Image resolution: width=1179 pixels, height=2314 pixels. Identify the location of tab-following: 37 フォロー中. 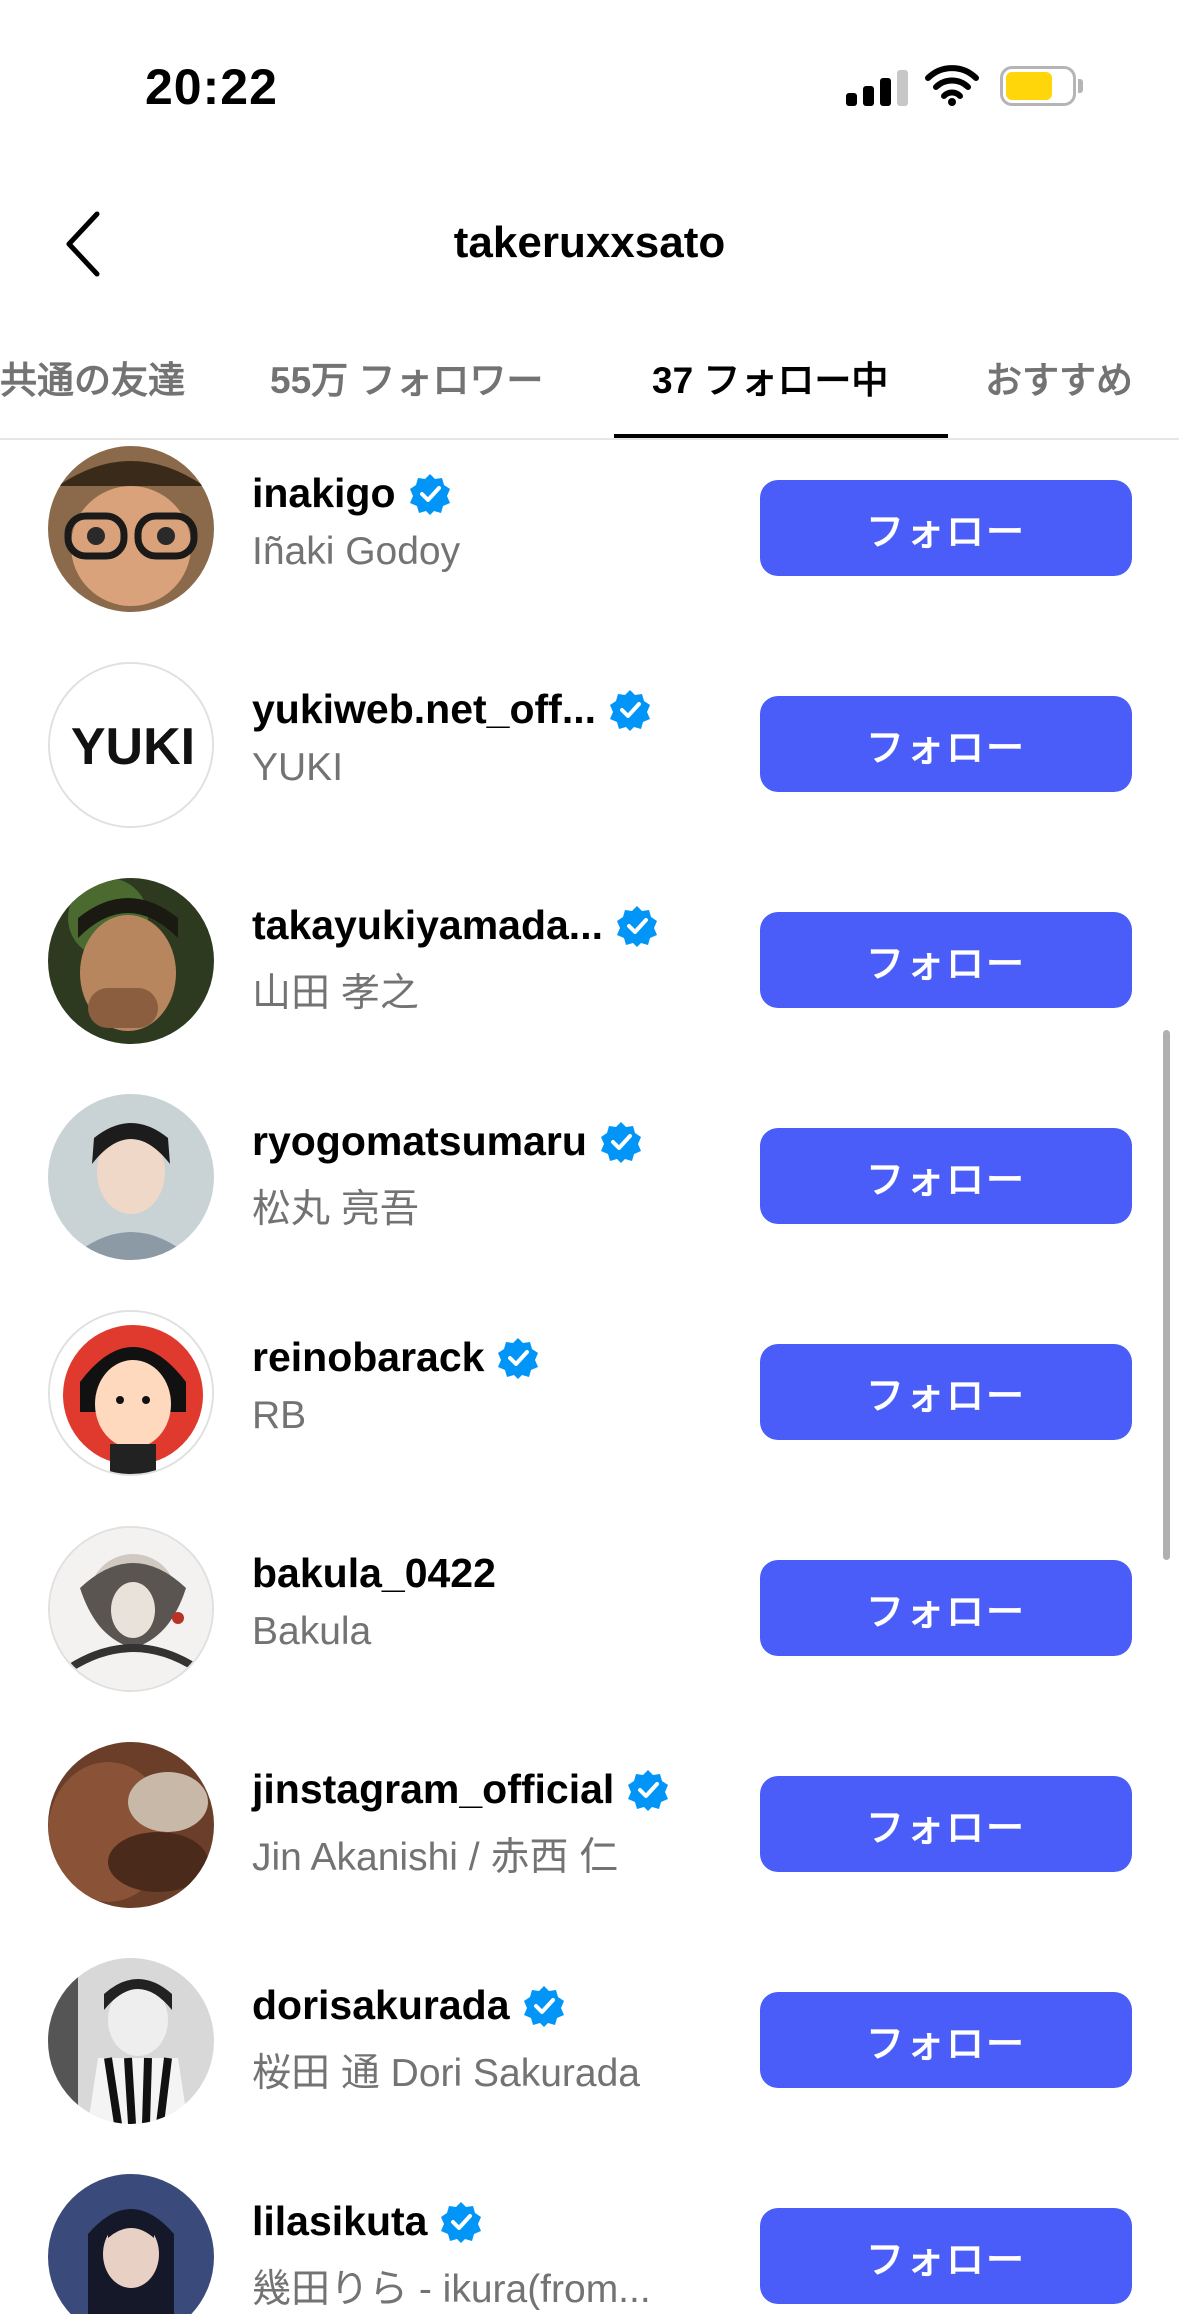
(770, 377).